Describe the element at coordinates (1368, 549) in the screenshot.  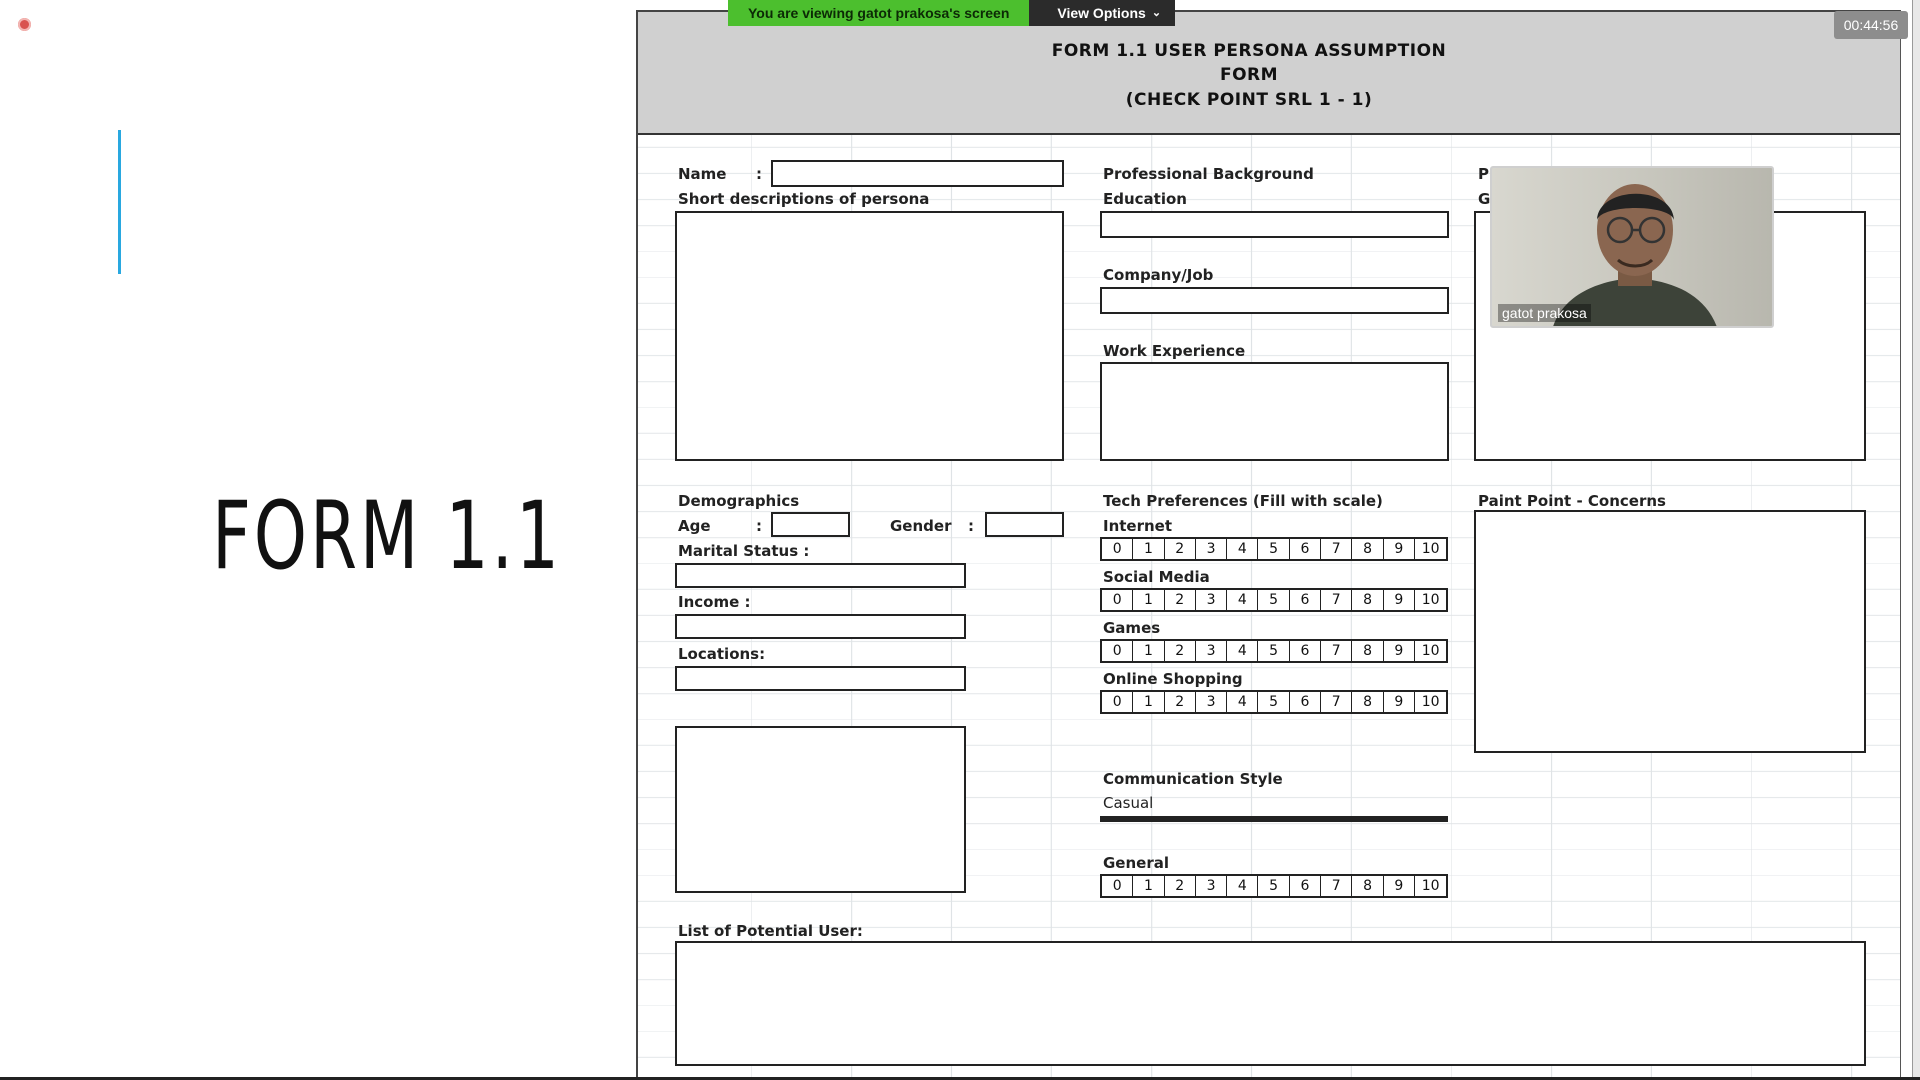
I see `internet-scale-8: 8` at that location.